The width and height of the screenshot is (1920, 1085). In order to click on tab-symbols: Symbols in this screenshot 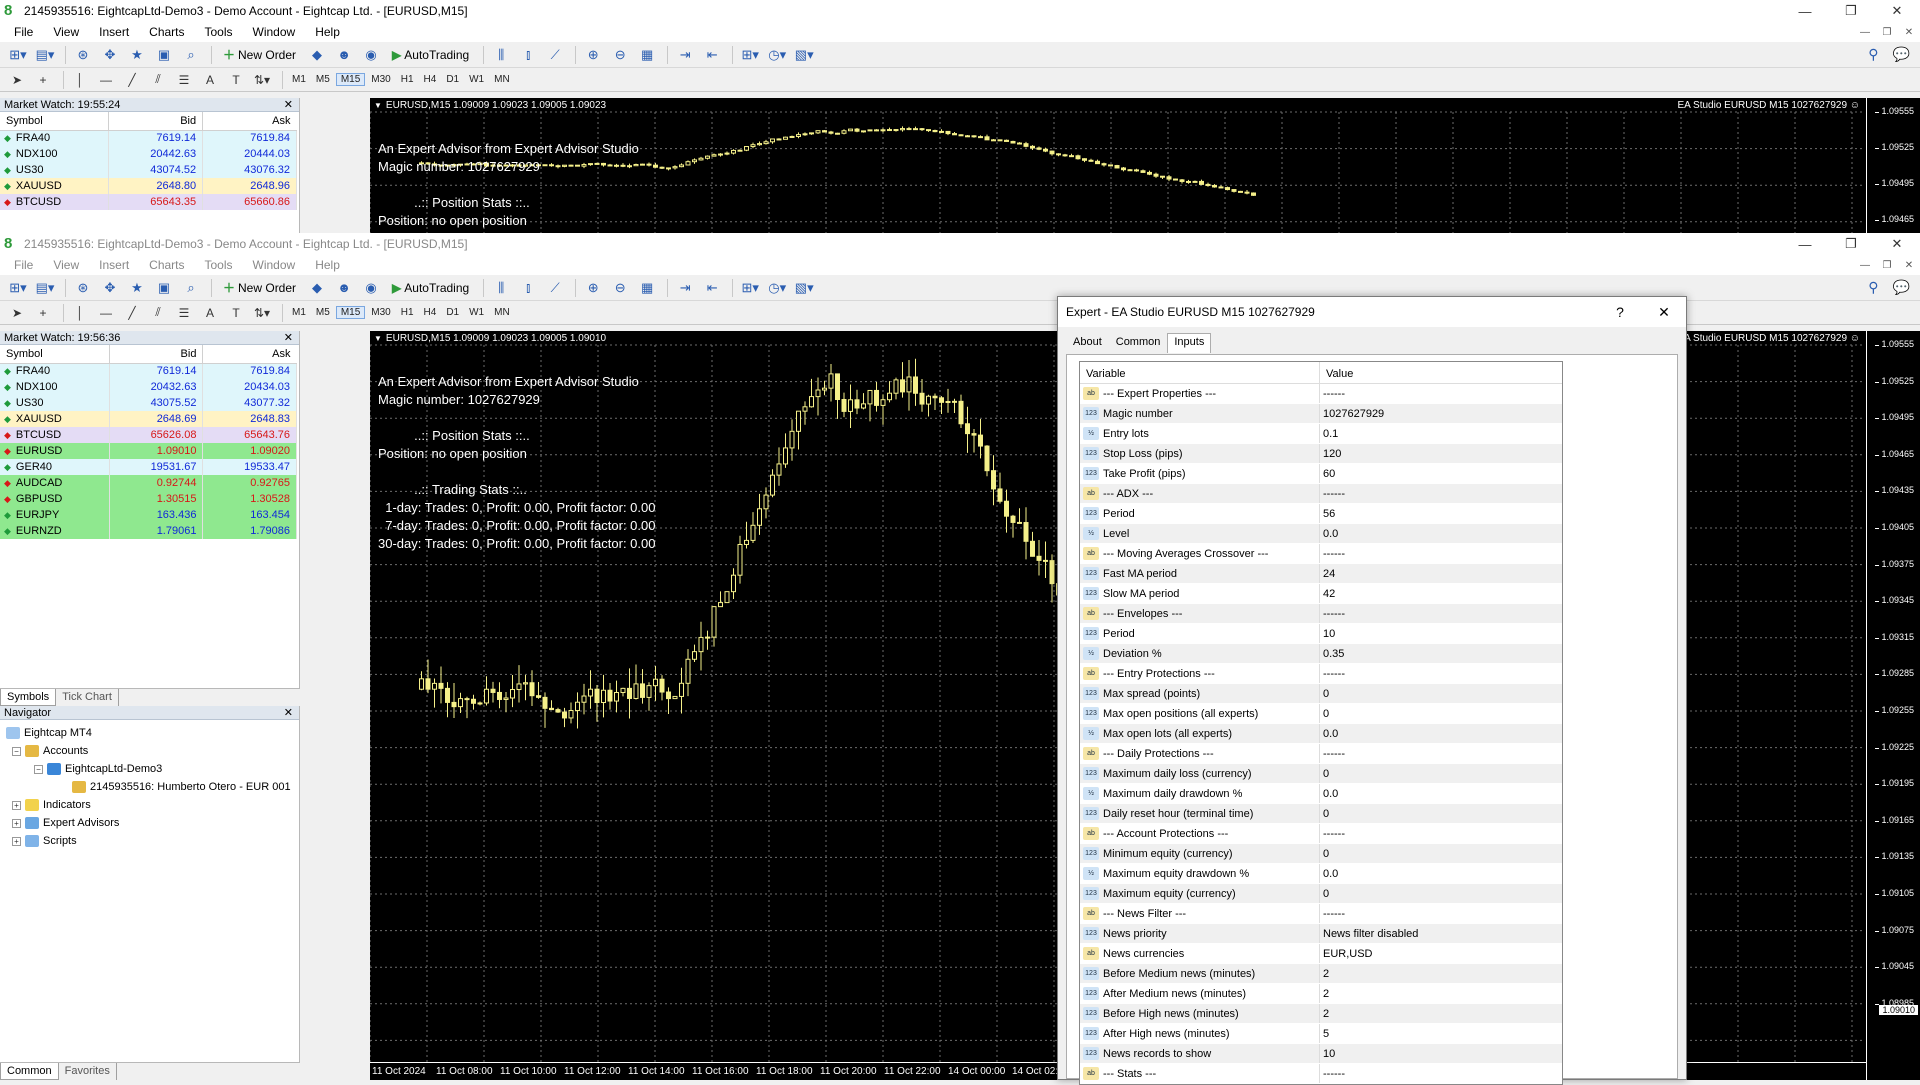, I will do `click(28, 697)`.